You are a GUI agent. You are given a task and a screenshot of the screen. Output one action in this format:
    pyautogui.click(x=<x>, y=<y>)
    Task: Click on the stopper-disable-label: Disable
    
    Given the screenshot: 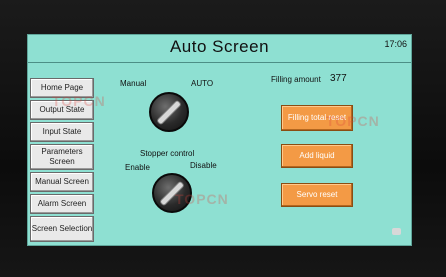 What is the action you would take?
    pyautogui.click(x=203, y=165)
    